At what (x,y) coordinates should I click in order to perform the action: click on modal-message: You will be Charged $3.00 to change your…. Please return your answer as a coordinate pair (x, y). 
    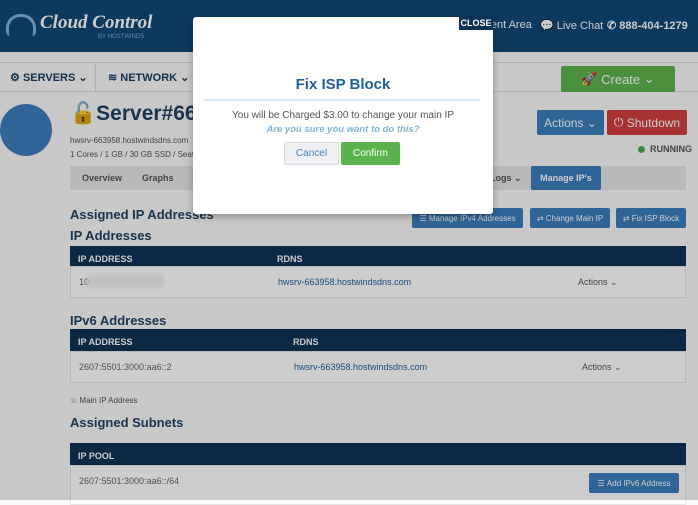
    Looking at the image, I should click on (343, 115).